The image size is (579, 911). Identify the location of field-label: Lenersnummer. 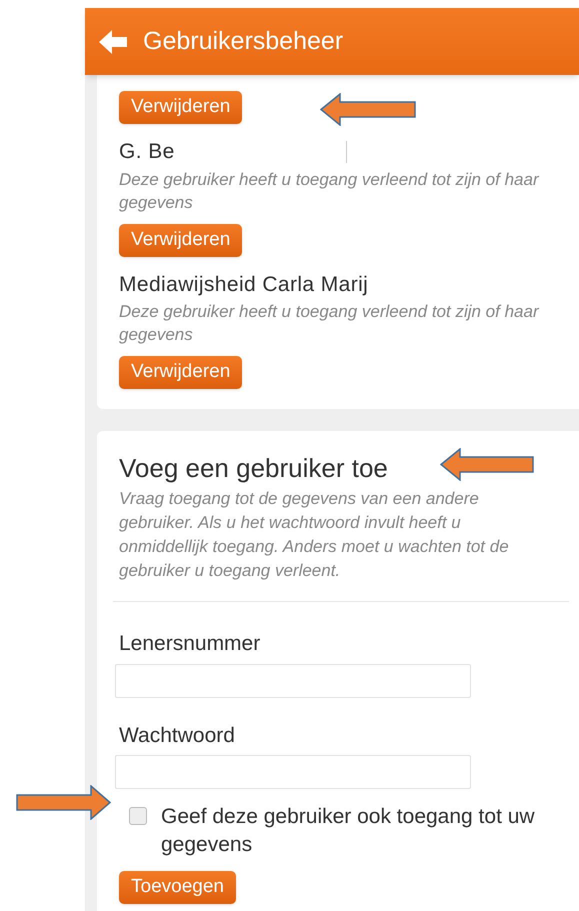
(189, 644).